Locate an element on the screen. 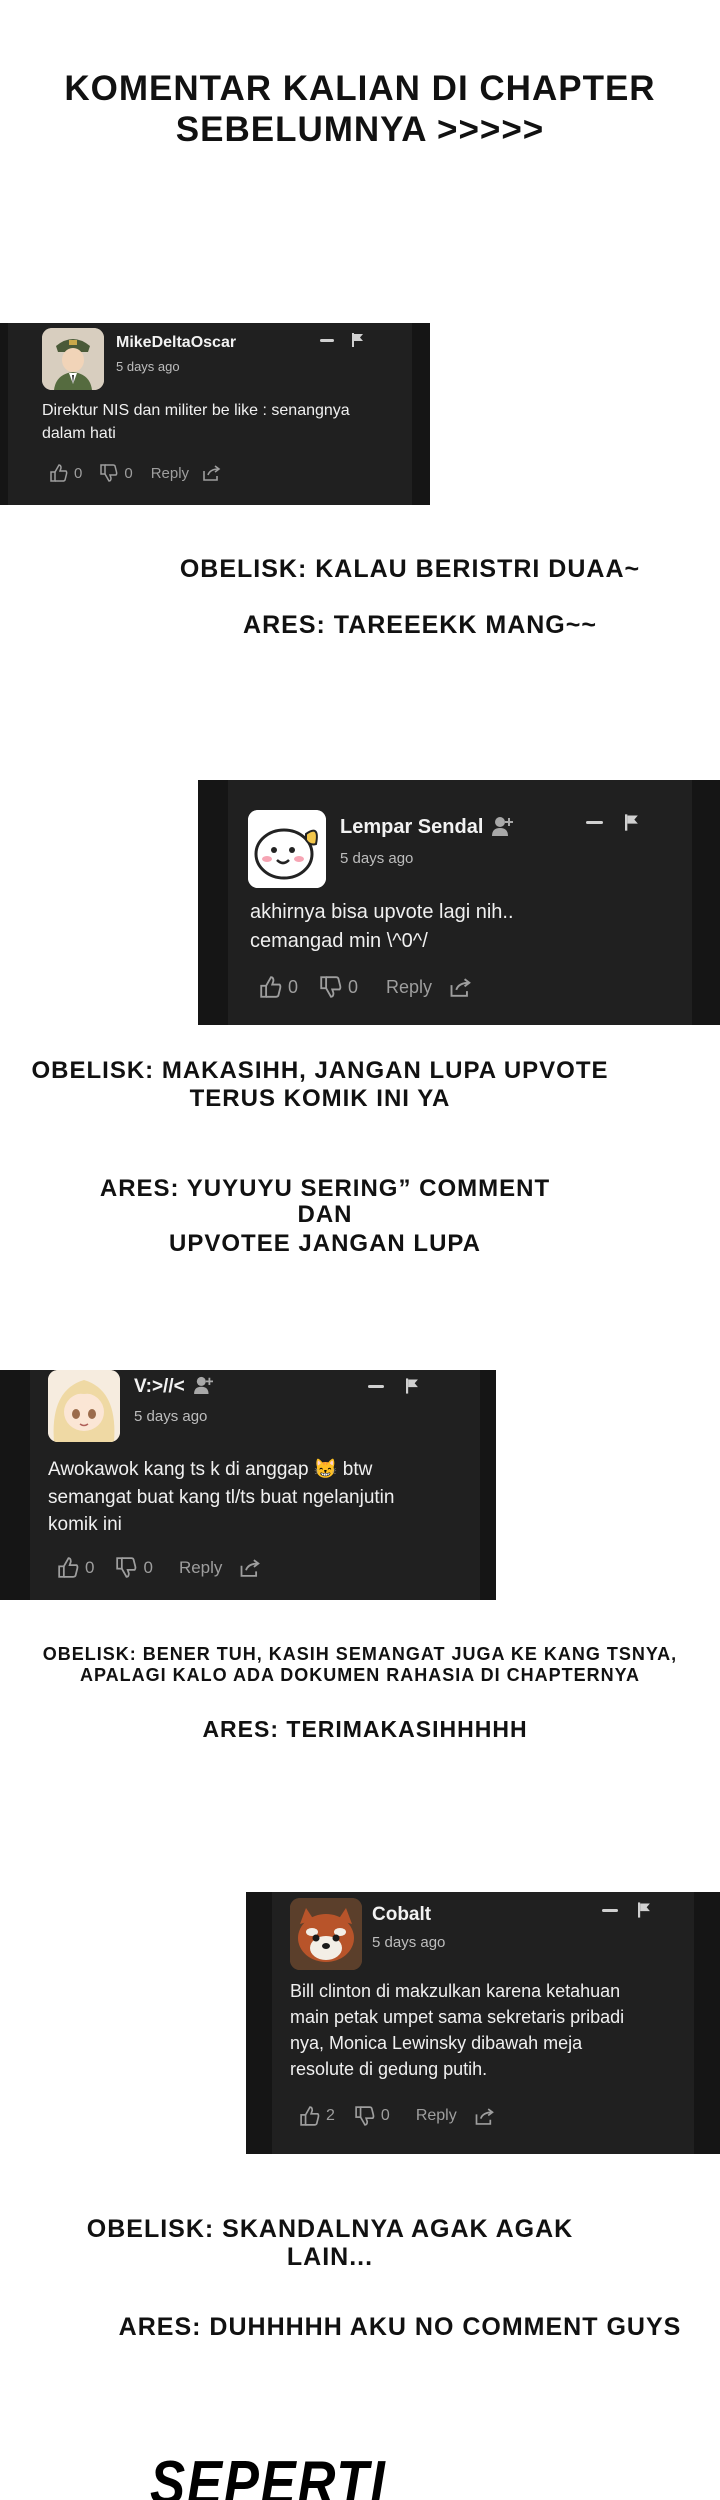  response-line: UPVOTEE JANGAN LUPA is located at coordinates (325, 1243).